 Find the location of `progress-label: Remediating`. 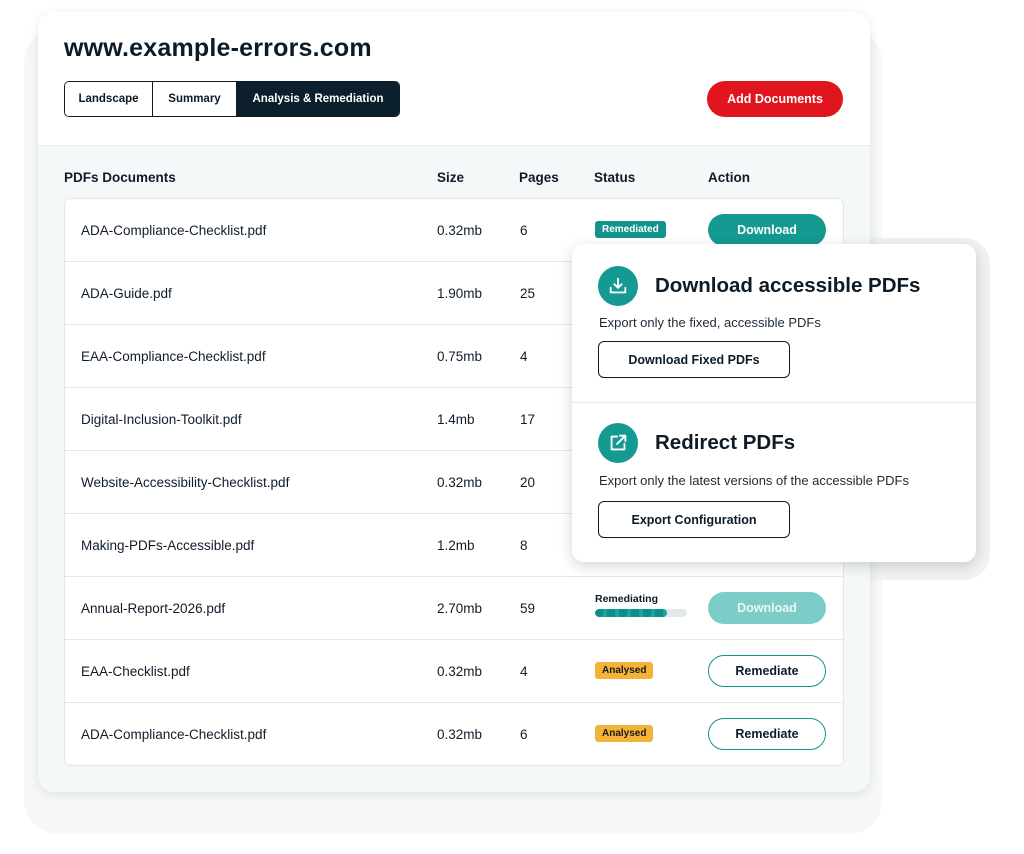

progress-label: Remediating is located at coordinates (627, 599).